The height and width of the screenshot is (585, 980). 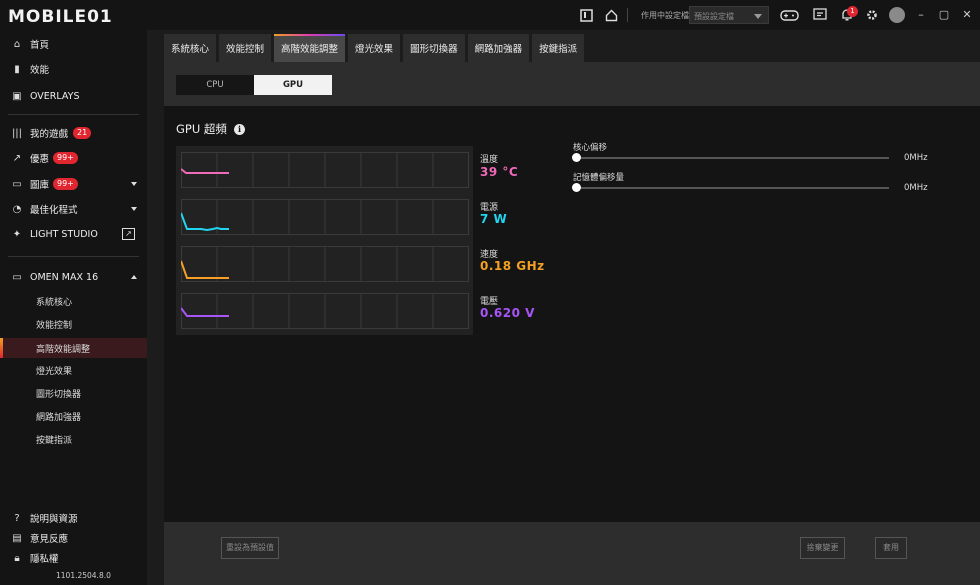 I want to click on gallery-count-badge: 99+, so click(x=65, y=184).